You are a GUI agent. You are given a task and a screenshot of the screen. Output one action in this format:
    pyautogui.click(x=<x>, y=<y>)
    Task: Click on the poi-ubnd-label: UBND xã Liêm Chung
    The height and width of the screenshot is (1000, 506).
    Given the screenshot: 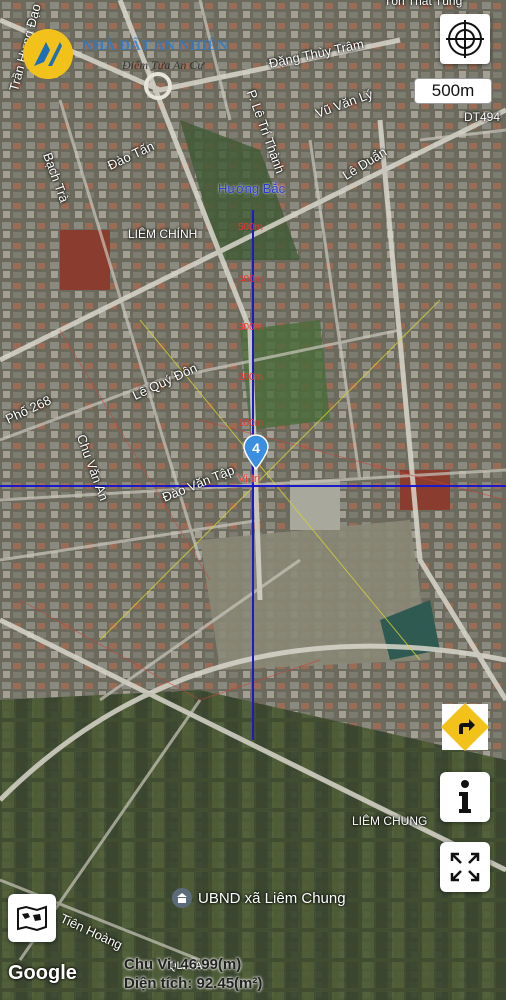 What is the action you would take?
    pyautogui.click(x=272, y=898)
    